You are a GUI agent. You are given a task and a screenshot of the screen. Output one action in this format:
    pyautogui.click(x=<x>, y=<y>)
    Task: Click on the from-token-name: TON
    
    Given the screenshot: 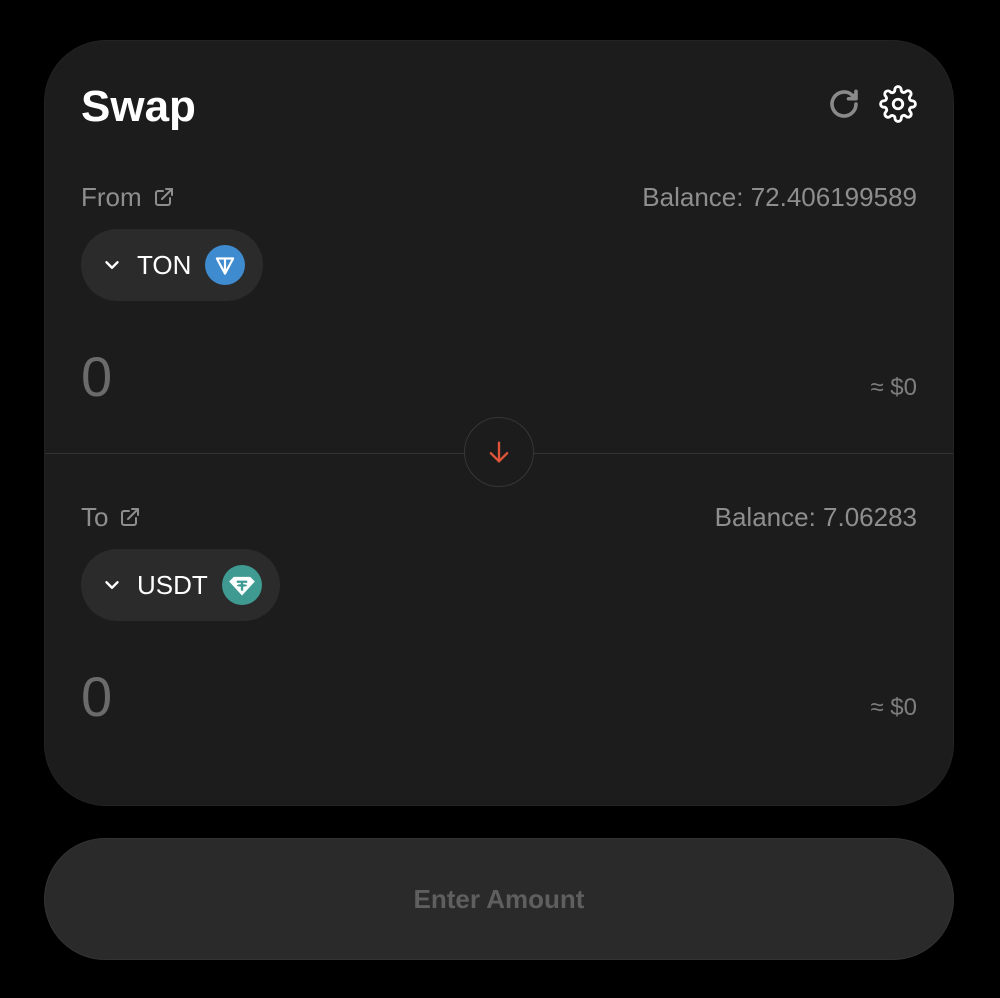 What is the action you would take?
    pyautogui.click(x=164, y=264)
    